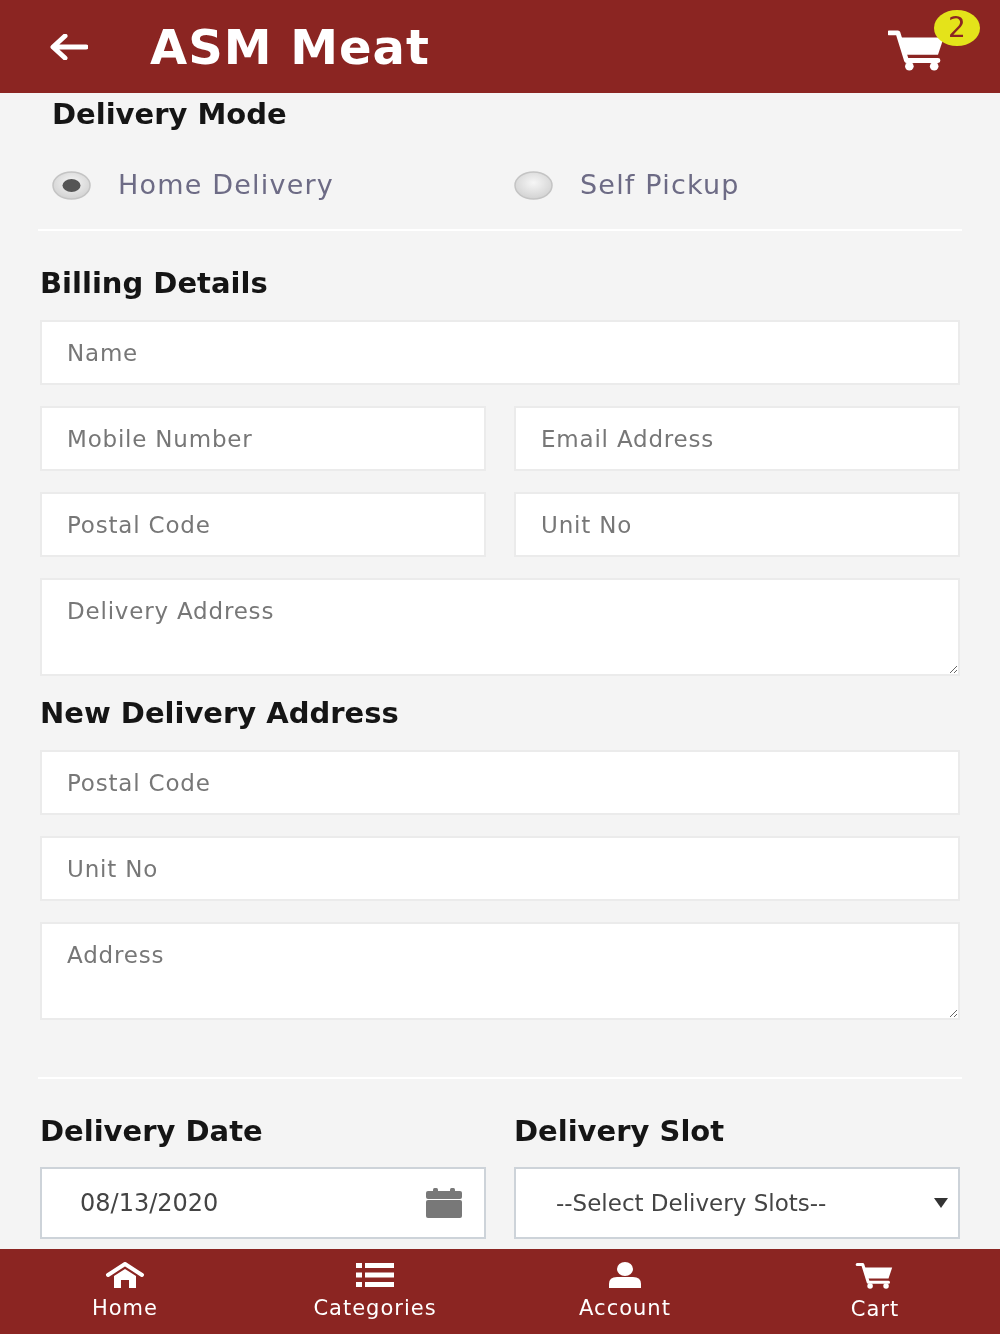 This screenshot has width=1000, height=1334. Describe the element at coordinates (737, 1203) in the screenshot. I see `slot-dropdown: --Select Delivery Slots--` at that location.